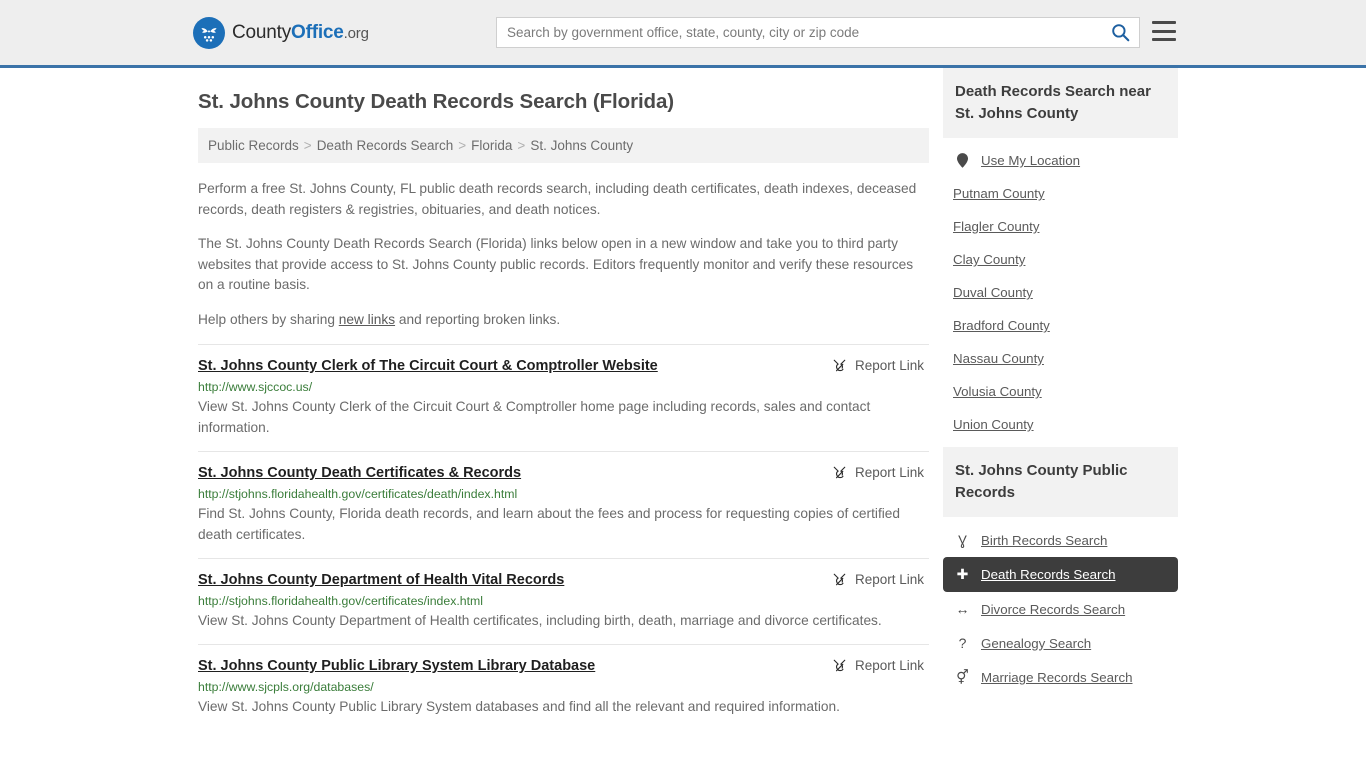 This screenshot has height=768, width=1366. What do you see at coordinates (1164, 31) in the screenshot?
I see `hamburger-menu-icon` at bounding box center [1164, 31].